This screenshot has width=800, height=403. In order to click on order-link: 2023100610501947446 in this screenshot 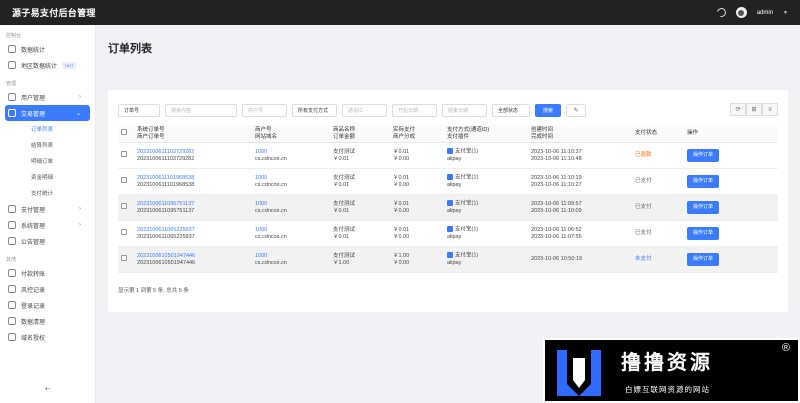, I will do `click(193, 256)`.